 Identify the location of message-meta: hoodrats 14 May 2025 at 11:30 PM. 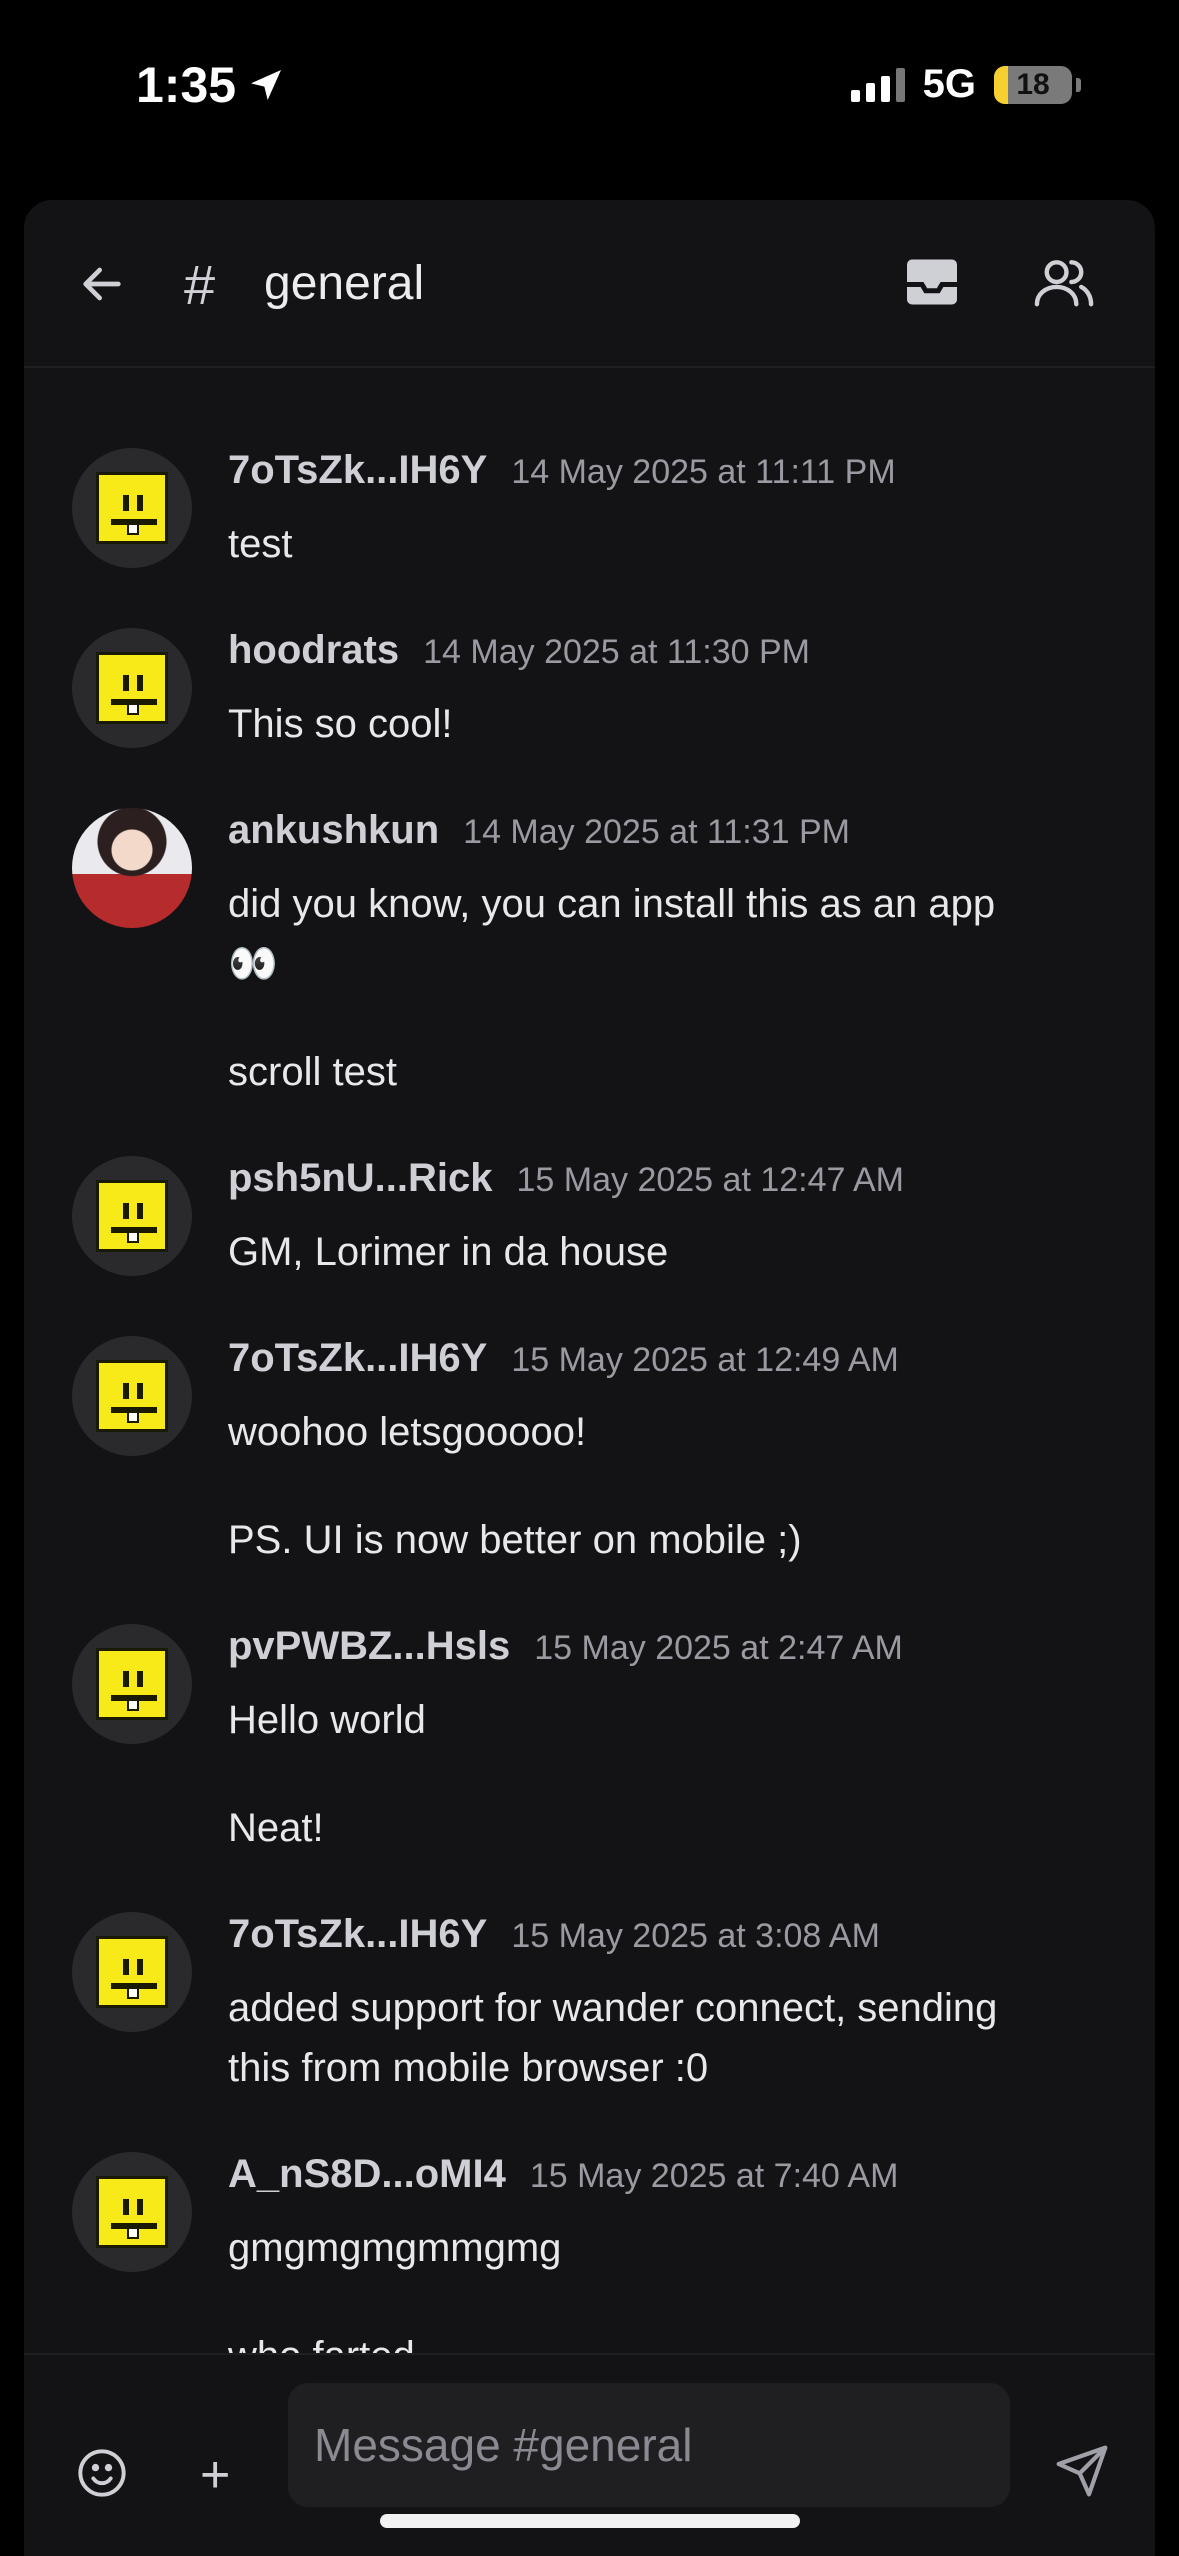
(519, 650).